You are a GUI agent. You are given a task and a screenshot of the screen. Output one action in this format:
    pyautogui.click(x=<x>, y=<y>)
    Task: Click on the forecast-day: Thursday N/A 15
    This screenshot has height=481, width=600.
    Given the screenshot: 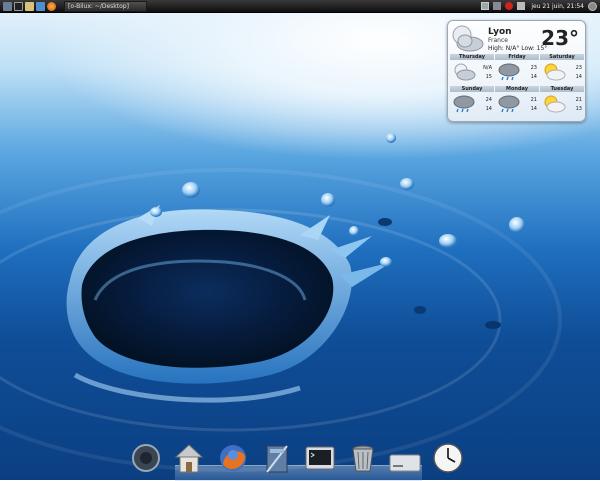 What is the action you would take?
    pyautogui.click(x=472, y=69)
    